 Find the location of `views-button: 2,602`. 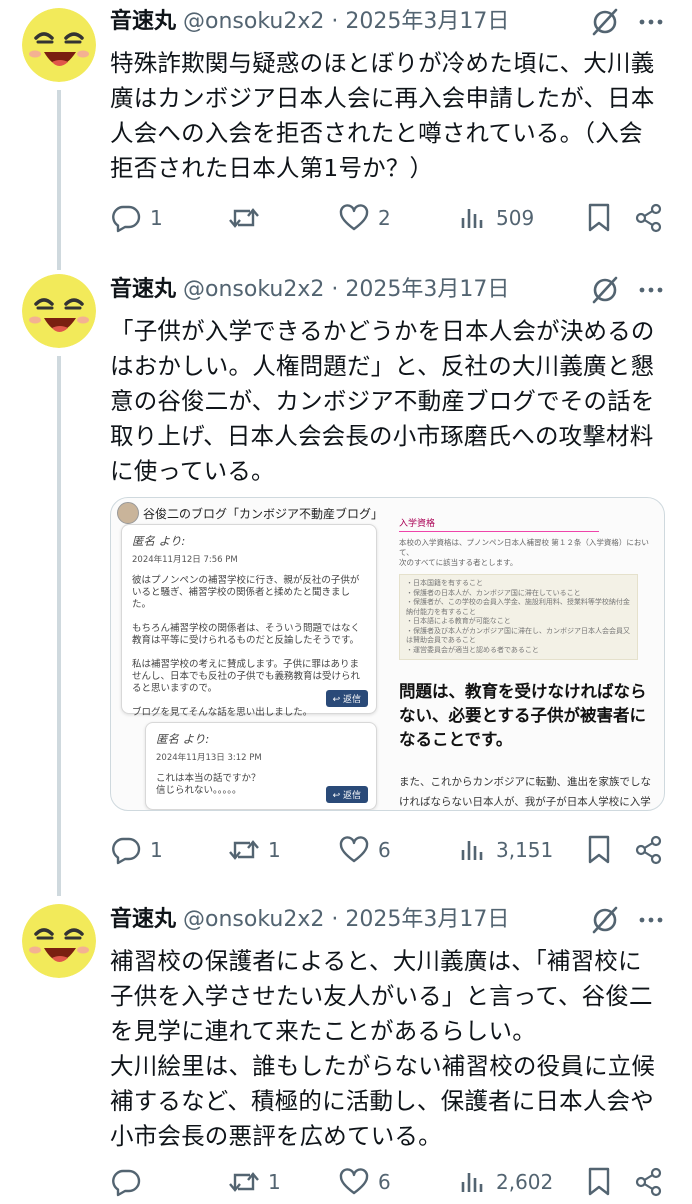

views-button: 2,602 is located at coordinates (522, 1182).